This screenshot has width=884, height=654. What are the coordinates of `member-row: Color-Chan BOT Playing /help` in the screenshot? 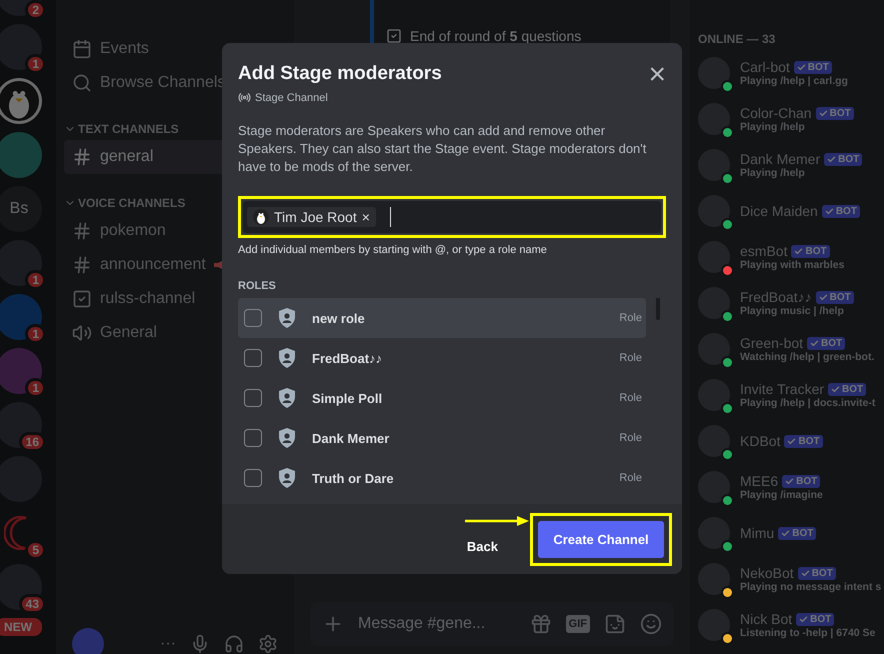 It's located at (791, 119).